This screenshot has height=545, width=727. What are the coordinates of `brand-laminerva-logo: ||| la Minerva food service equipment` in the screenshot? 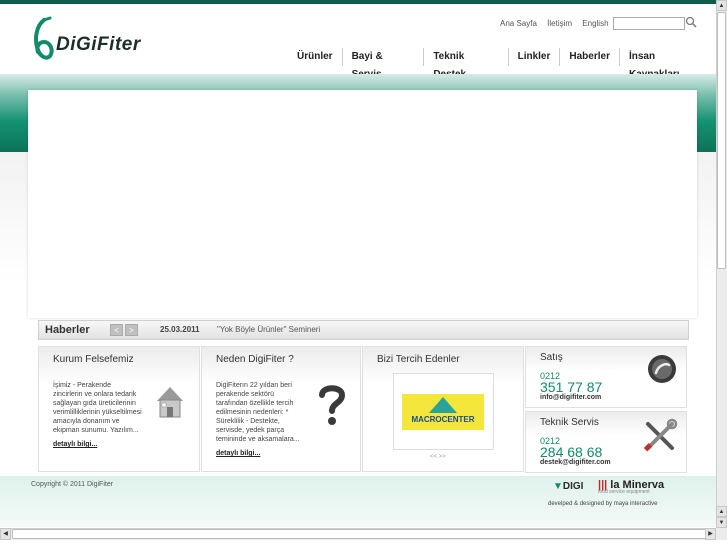 It's located at (631, 487).